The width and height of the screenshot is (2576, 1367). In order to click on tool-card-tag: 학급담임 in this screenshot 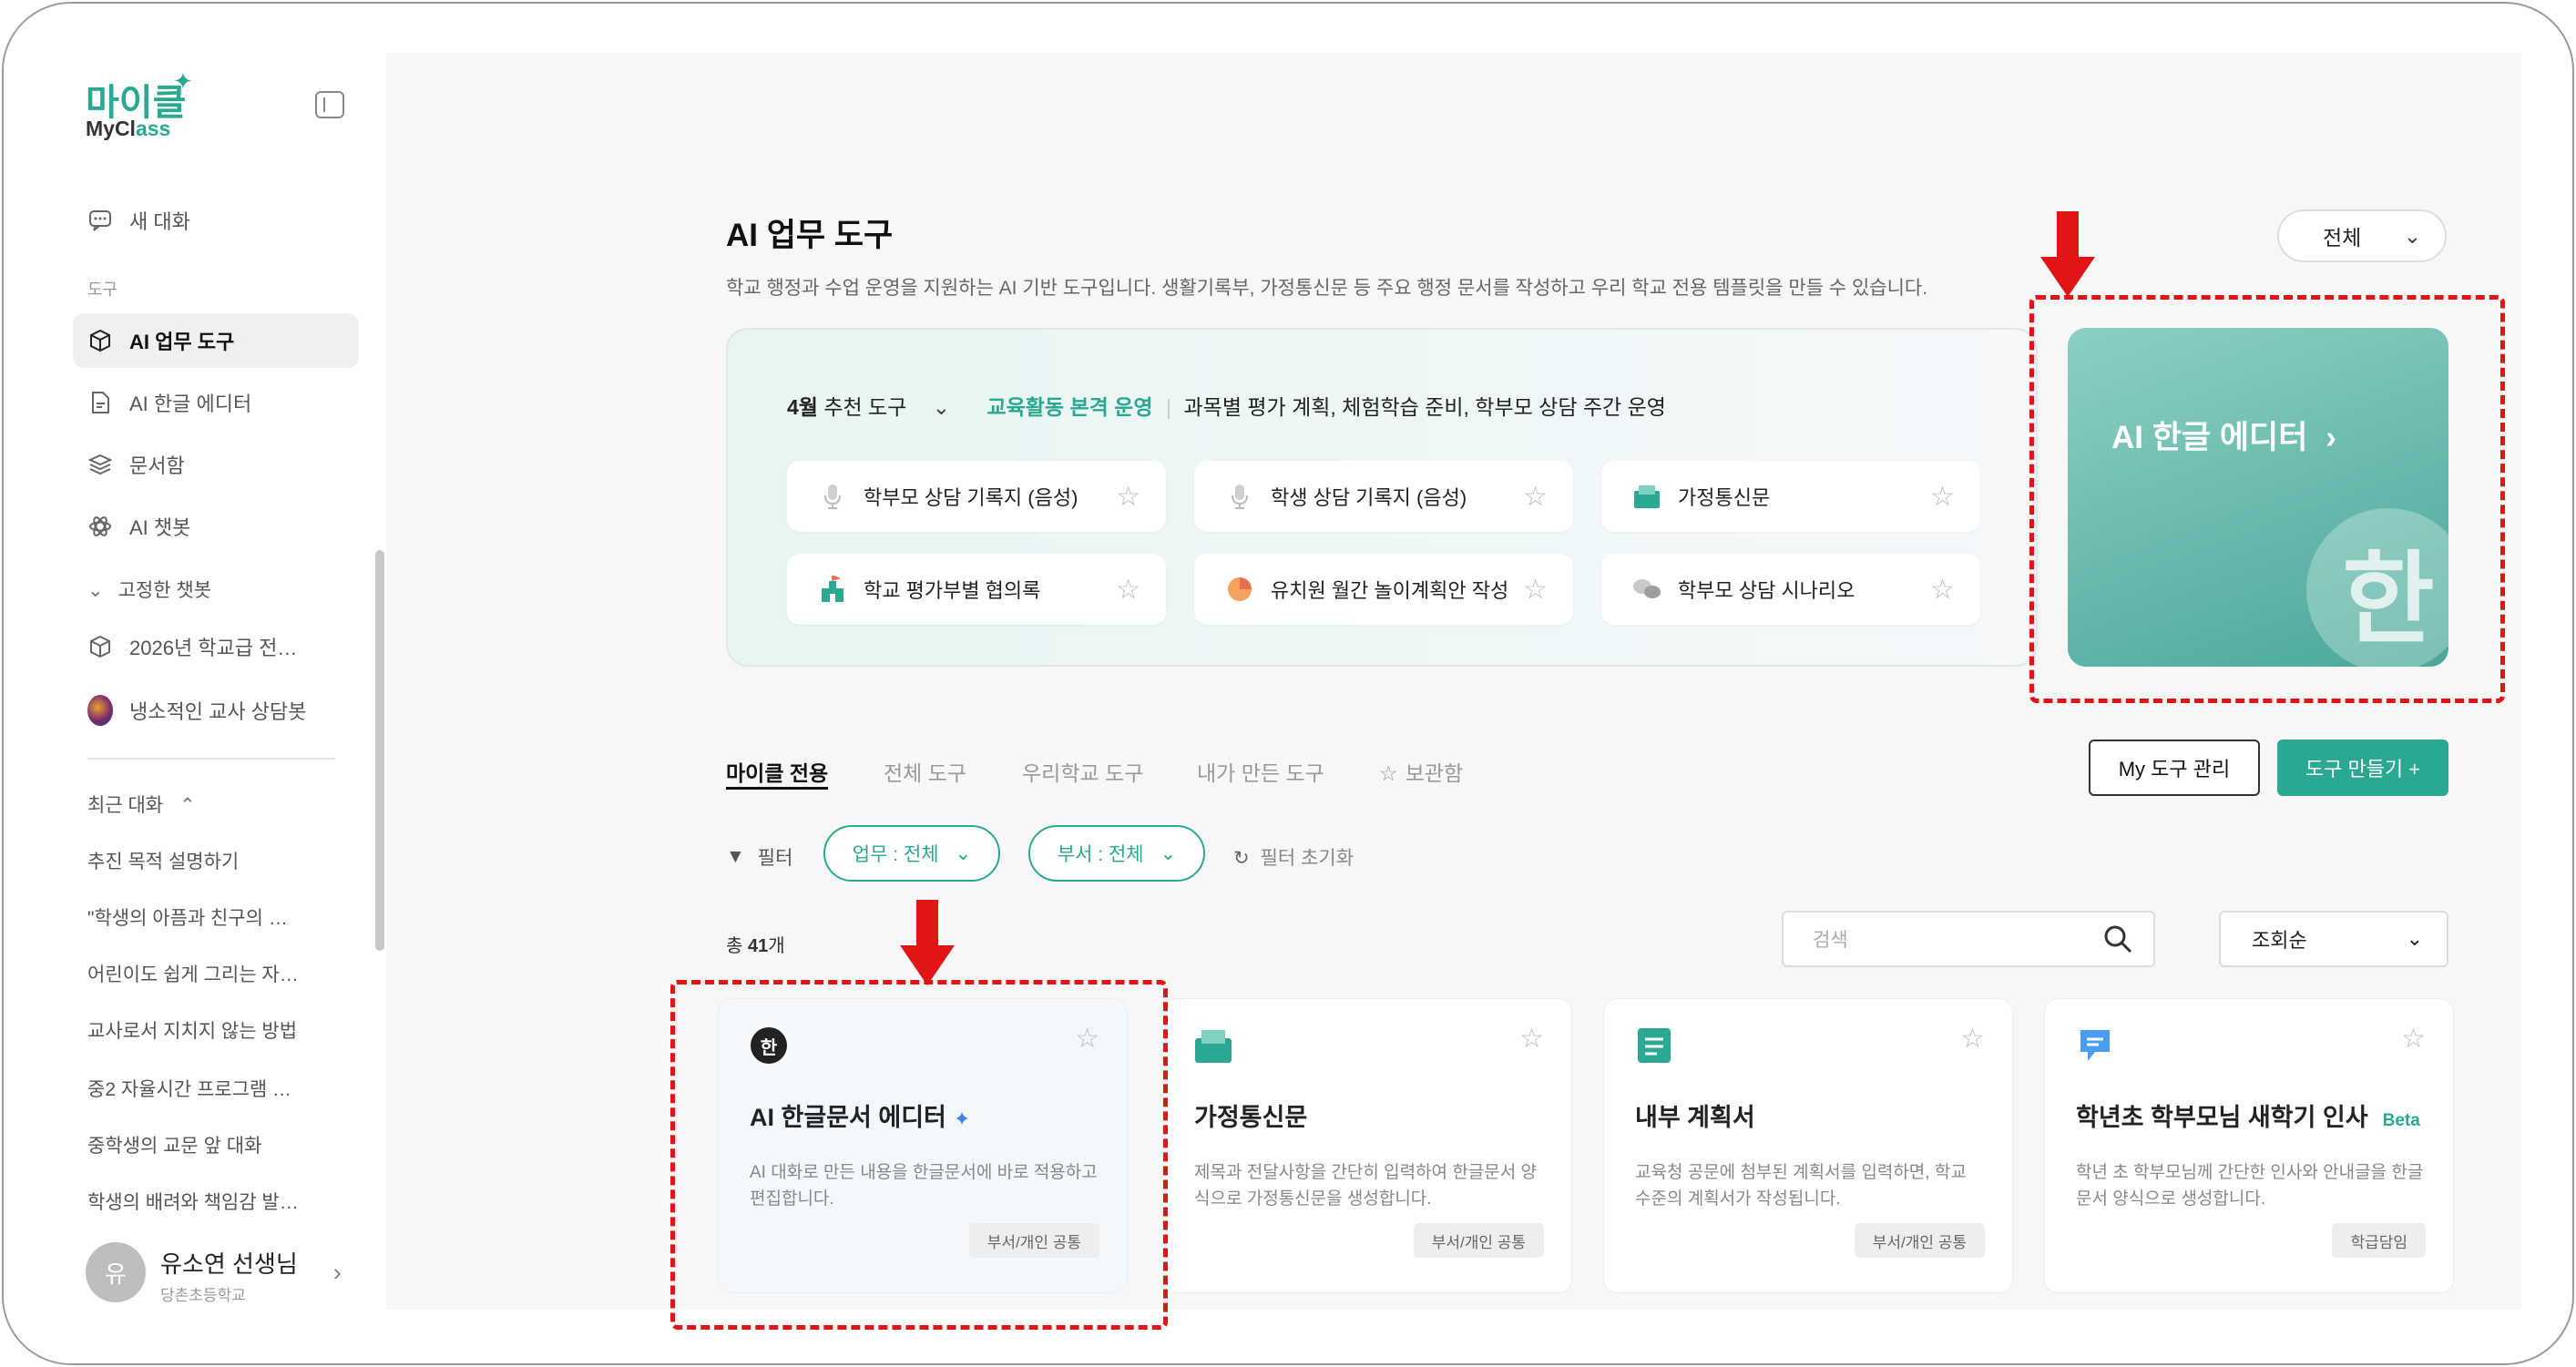, I will do `click(2379, 1240)`.